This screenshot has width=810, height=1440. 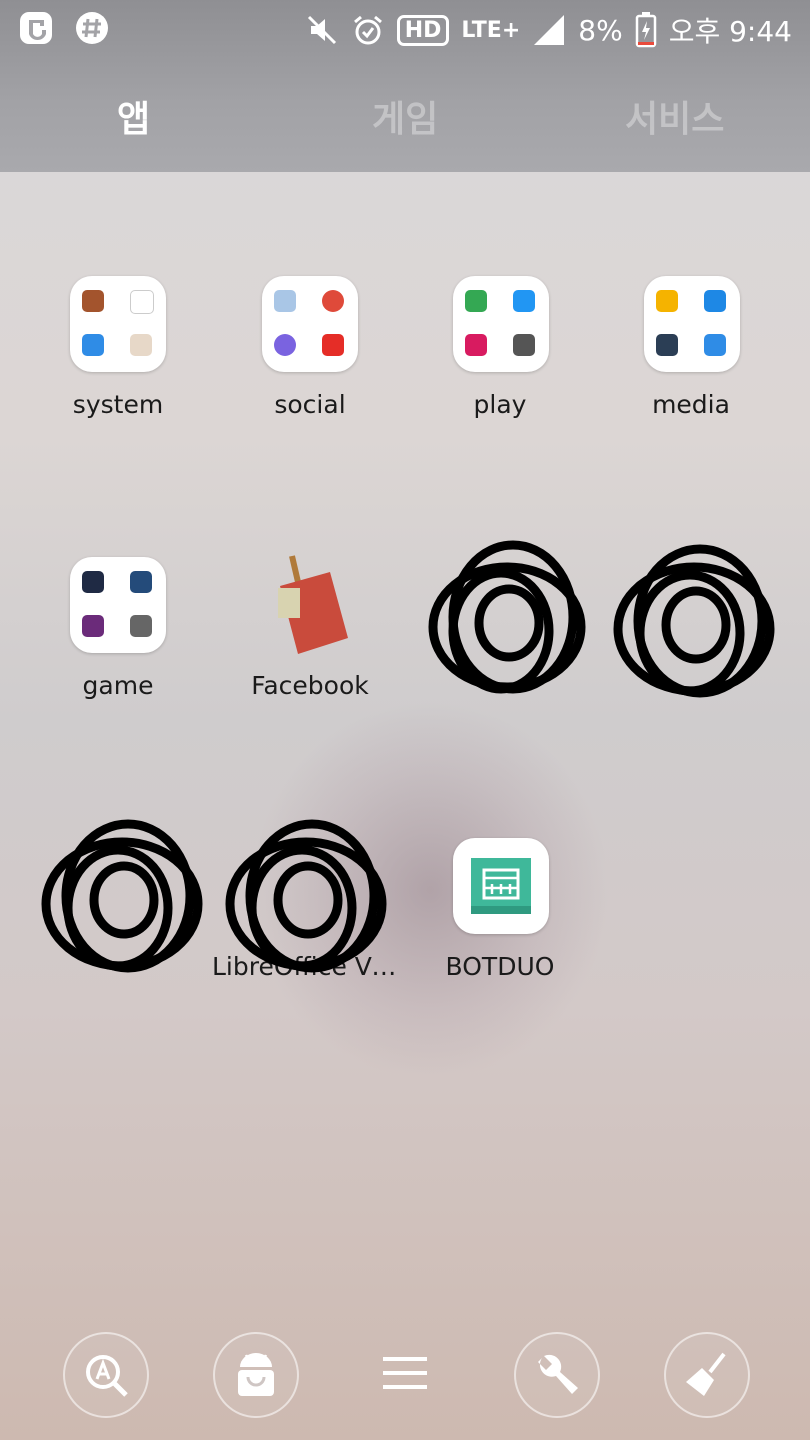 I want to click on carrier-logo-icon, so click(x=36, y=28).